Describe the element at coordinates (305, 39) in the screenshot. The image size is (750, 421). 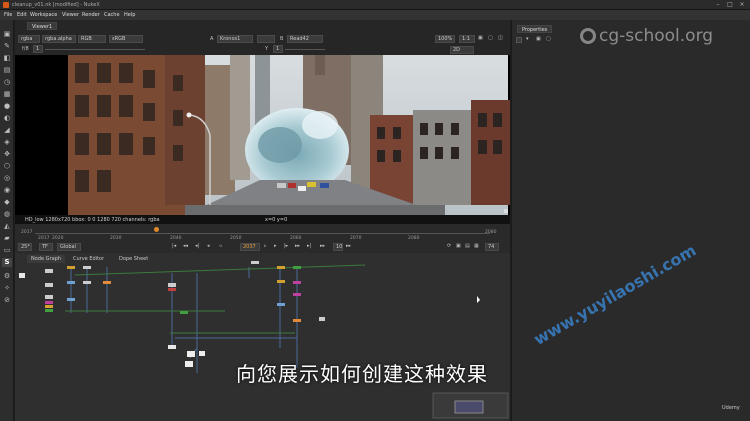
I see `input-b-dropdown: Read42` at that location.